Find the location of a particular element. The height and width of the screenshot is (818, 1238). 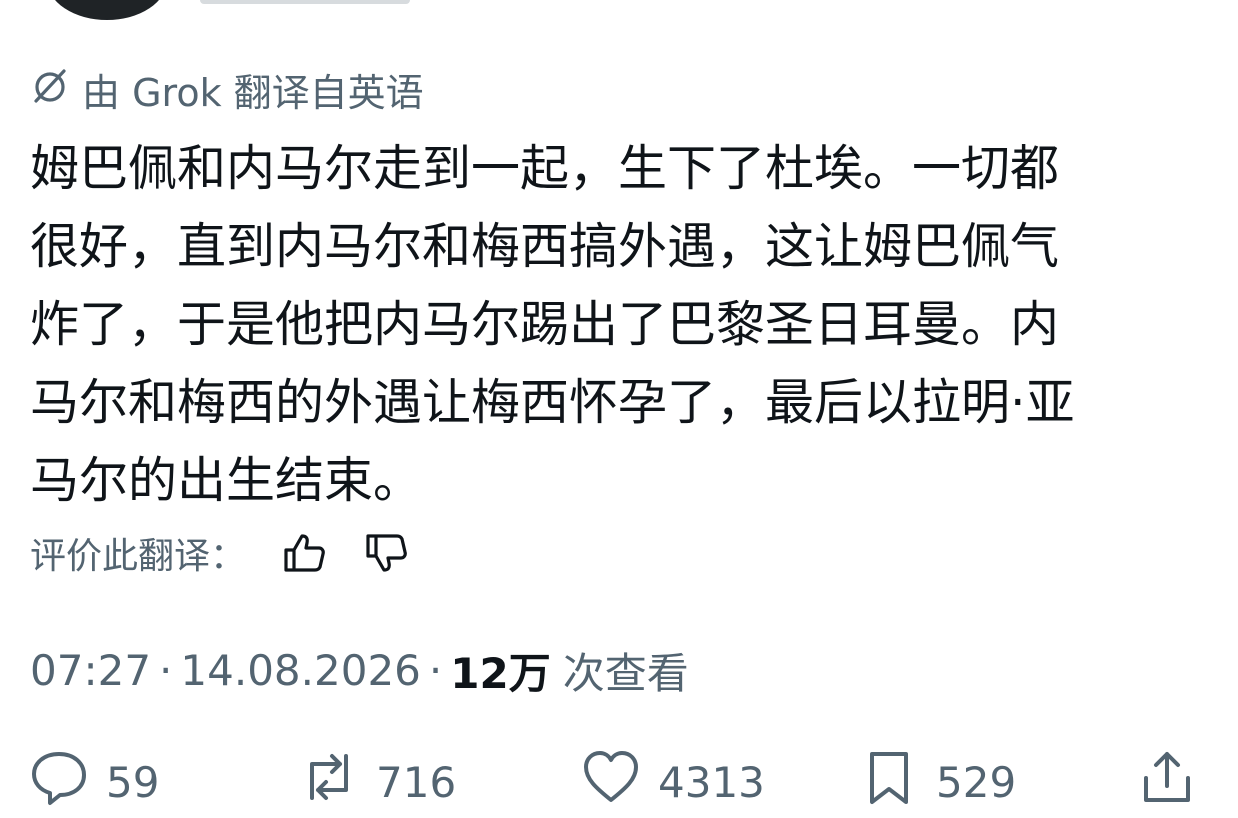

tweet-text-line: 炸了，于是他把内马尔踢出了巴黎圣日耳曼。内 is located at coordinates (545, 324).